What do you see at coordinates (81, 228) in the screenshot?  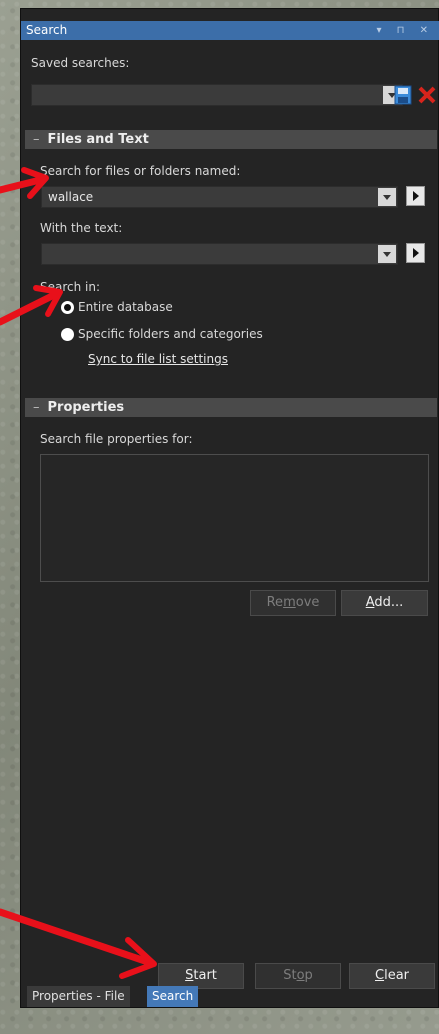 I see `with-text-label: With the text:` at bounding box center [81, 228].